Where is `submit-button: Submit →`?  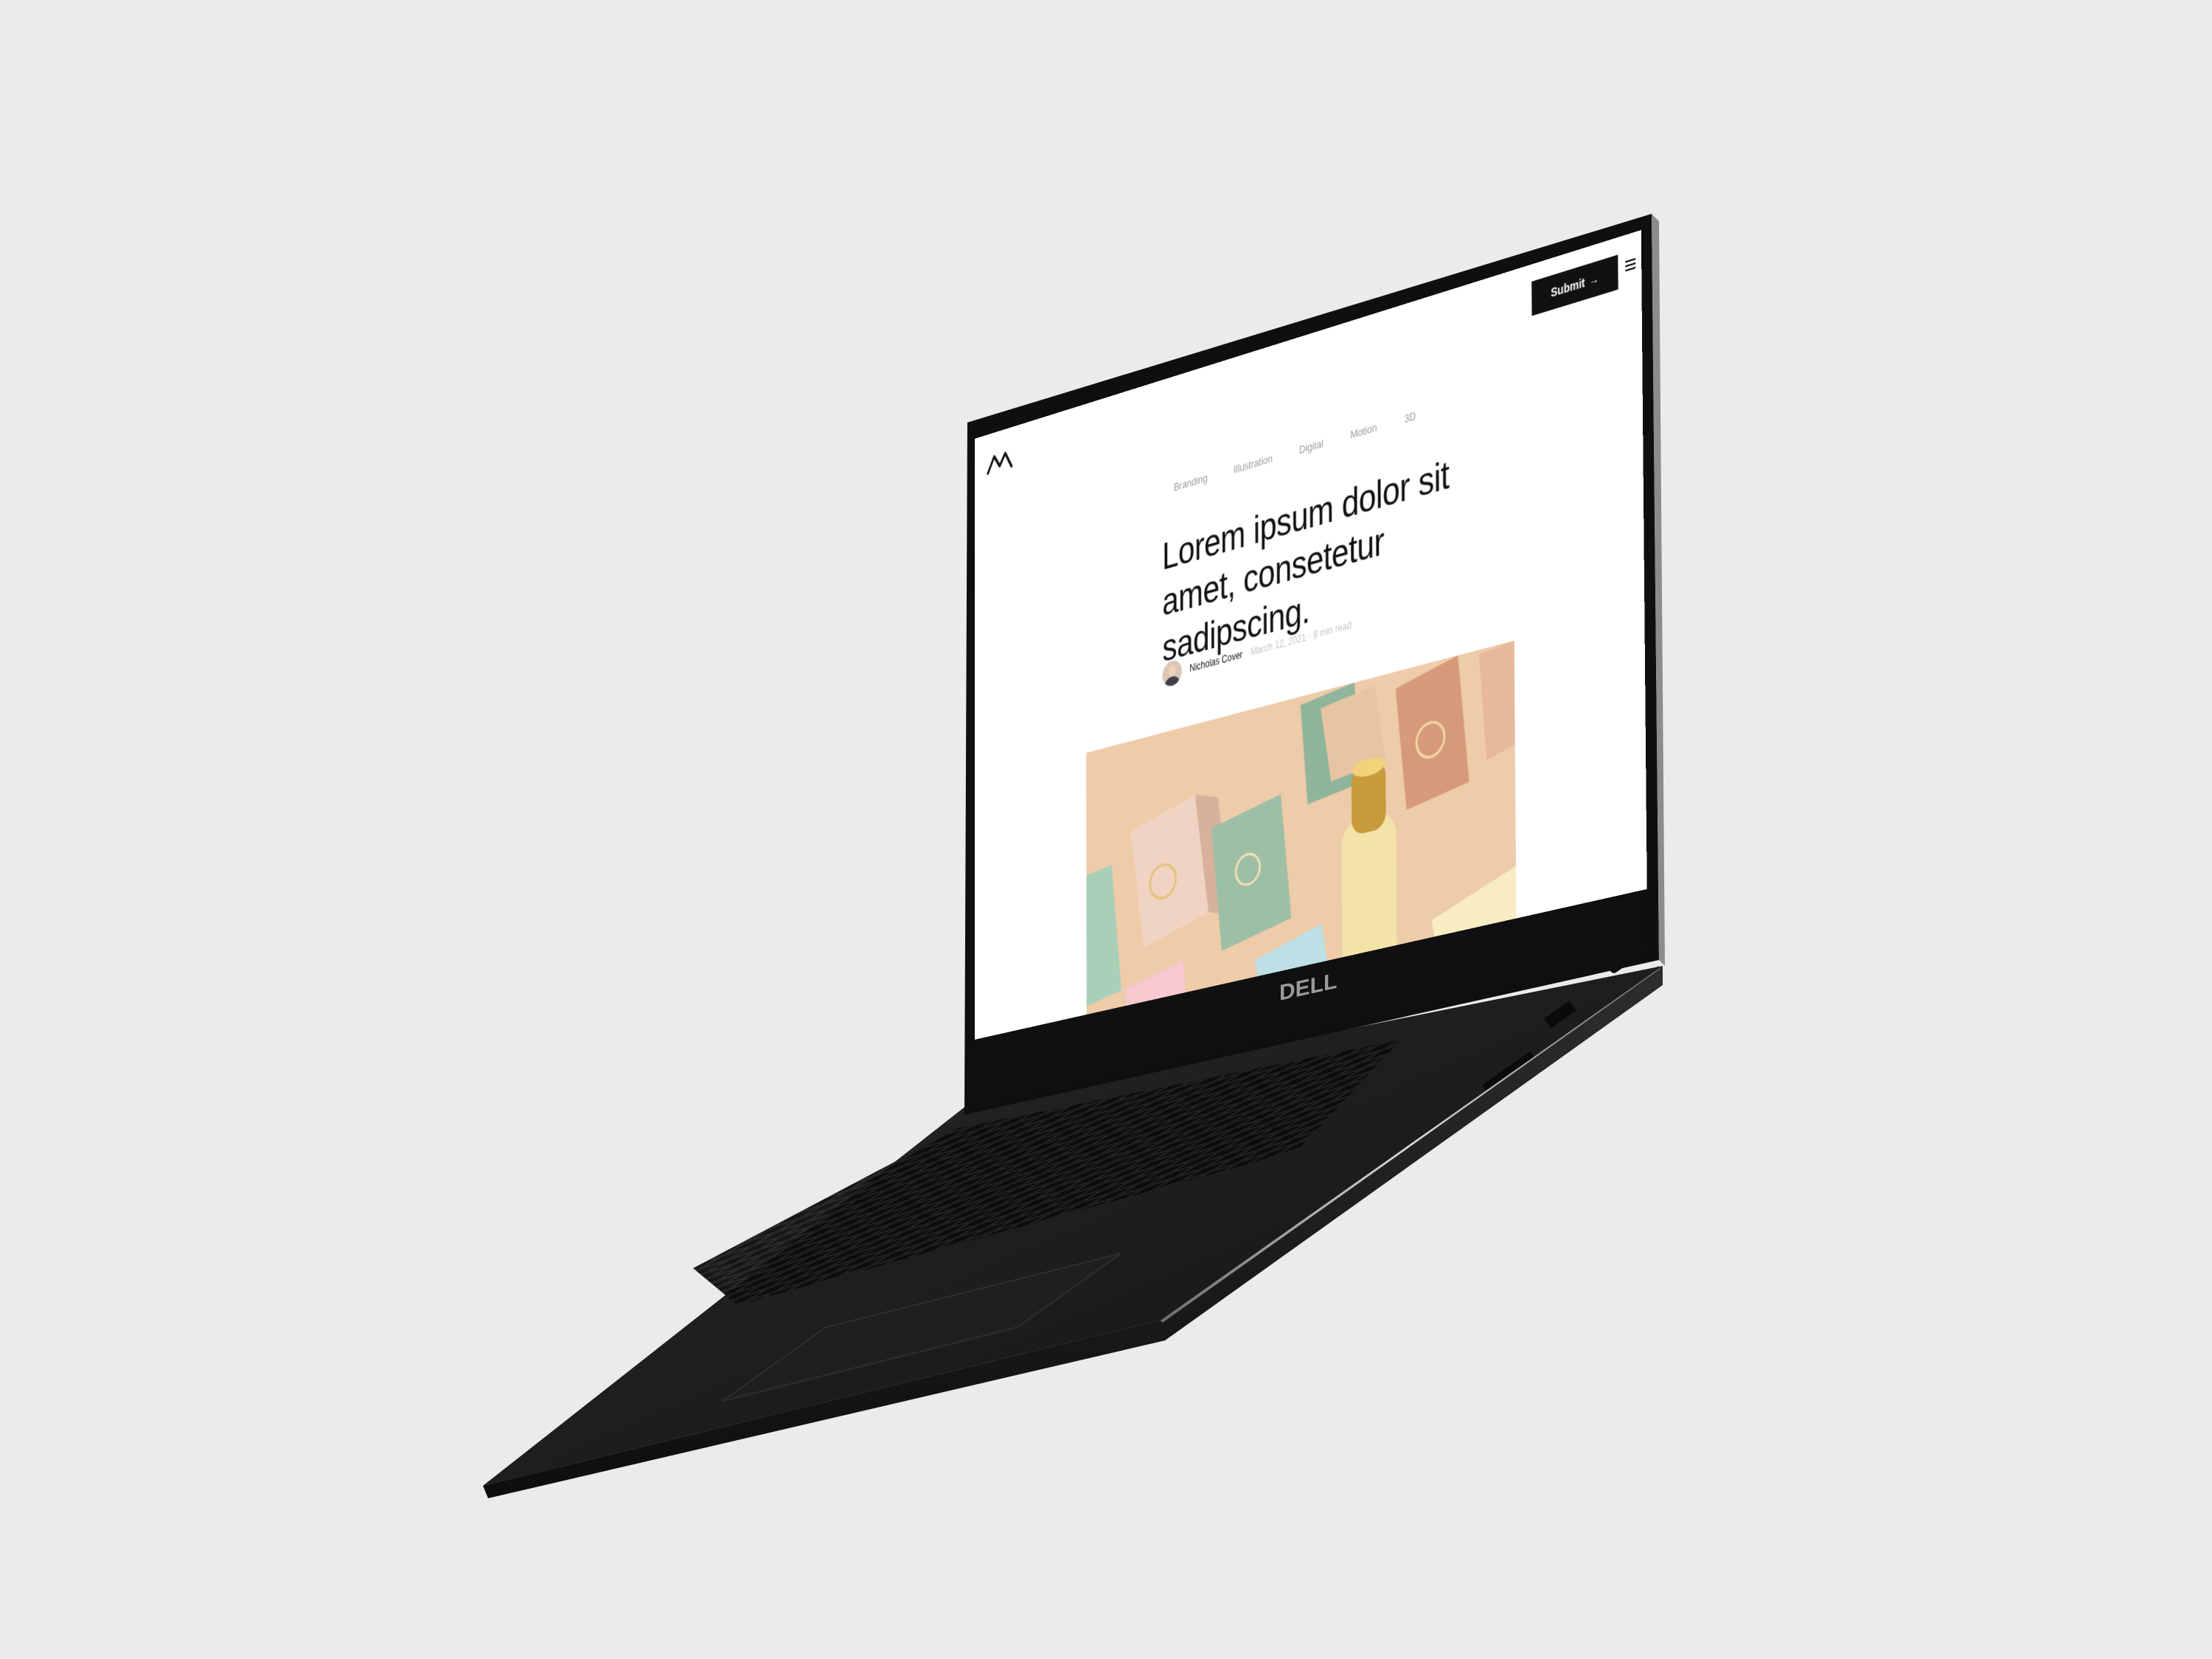 submit-button: Submit → is located at coordinates (1574, 285).